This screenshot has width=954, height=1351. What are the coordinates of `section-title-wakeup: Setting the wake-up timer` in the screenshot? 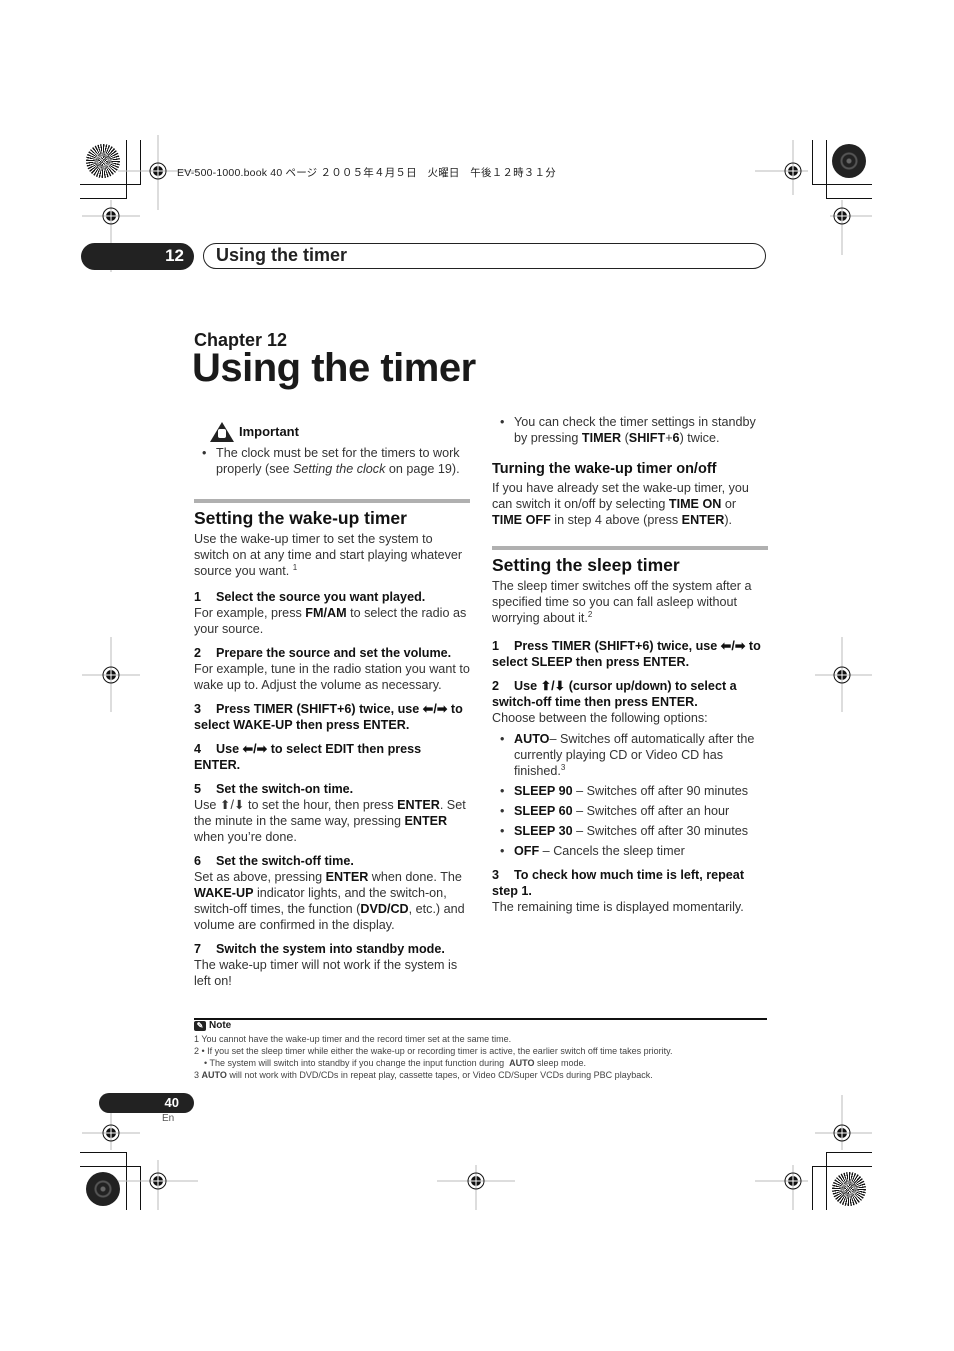 It's located at (300, 518).